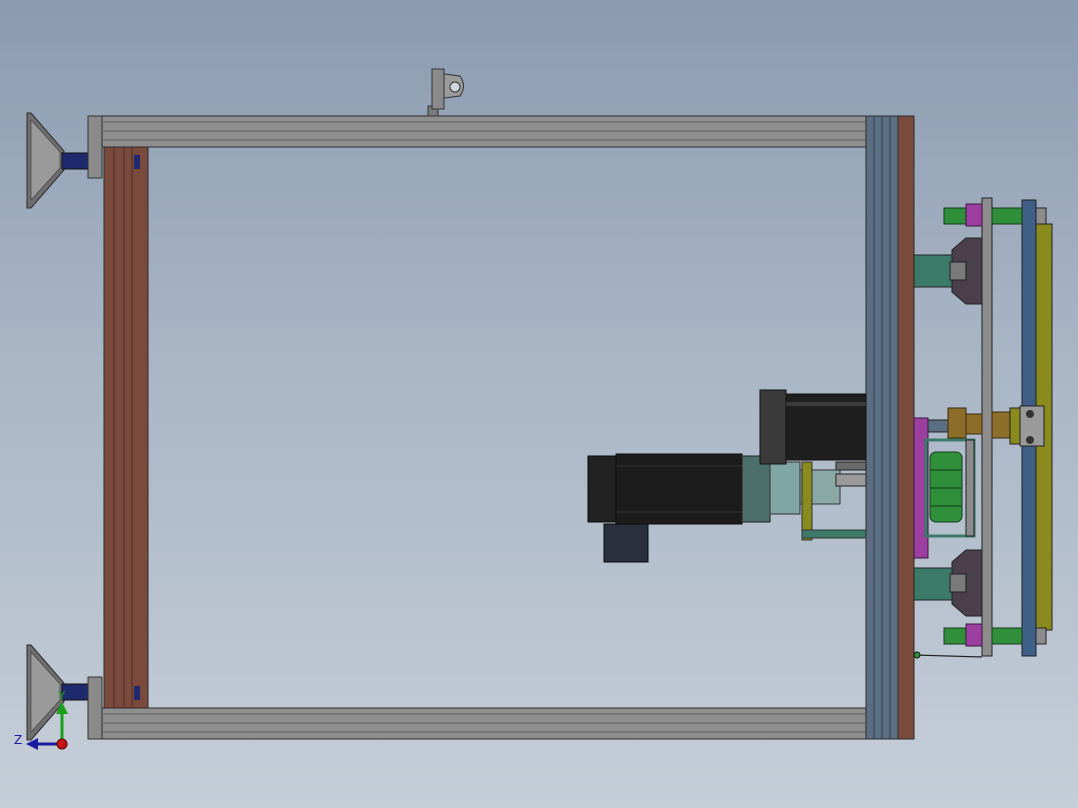  I want to click on x-axis-dot, so click(62, 744).